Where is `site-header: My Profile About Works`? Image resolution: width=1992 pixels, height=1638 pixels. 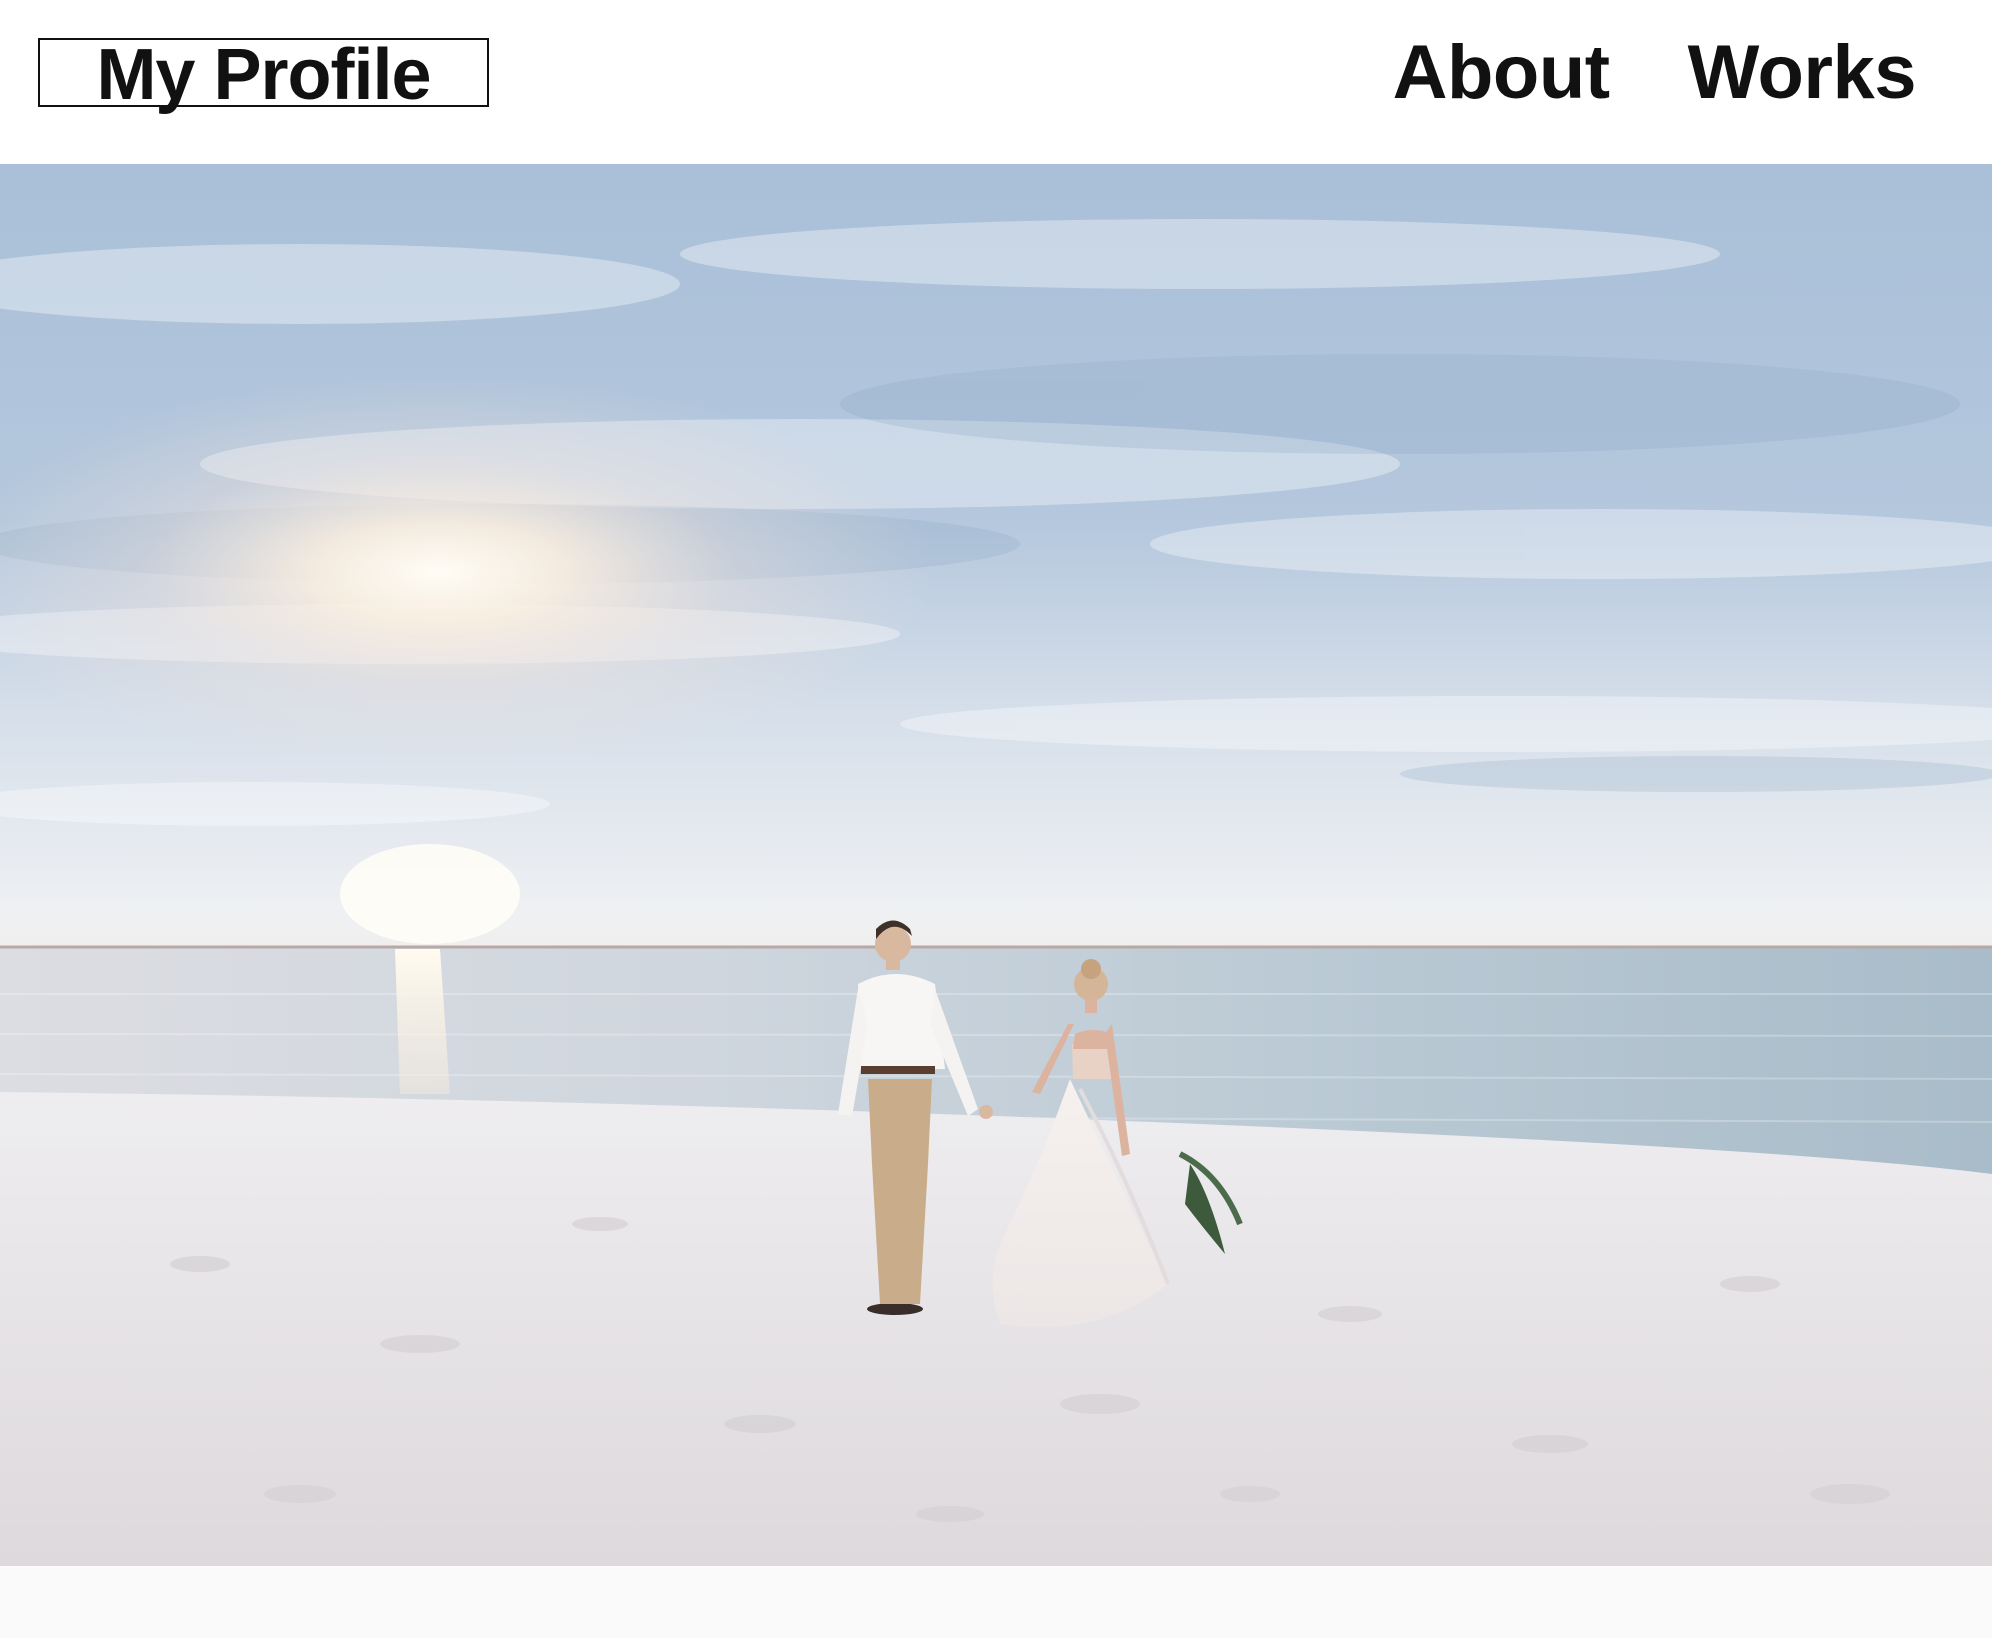 site-header: My Profile About Works is located at coordinates (996, 82).